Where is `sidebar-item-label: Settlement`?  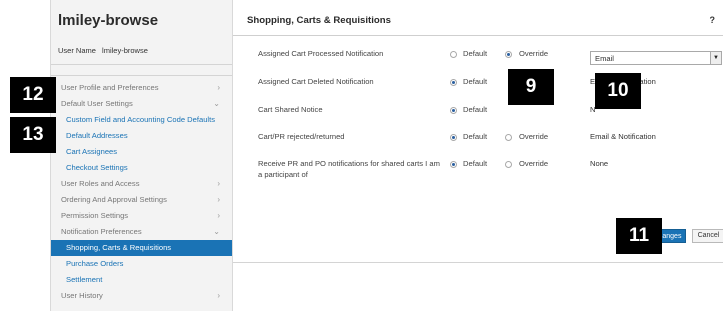 sidebar-item-label: Settlement is located at coordinates (84, 279).